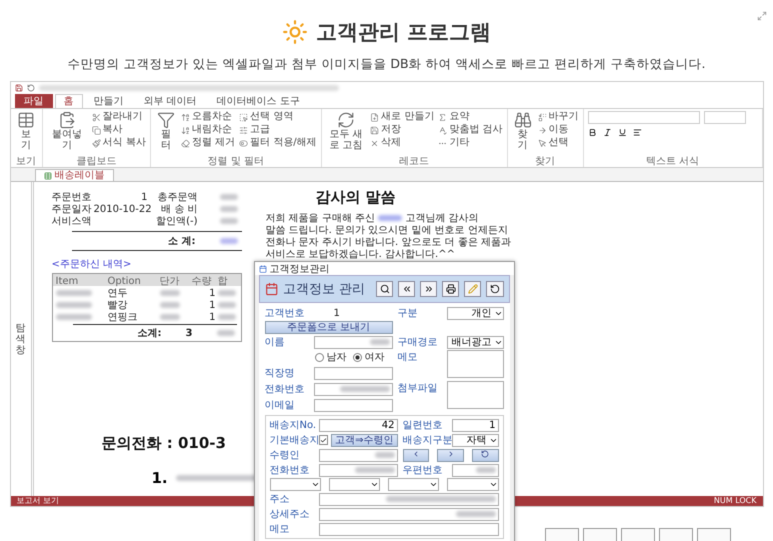 The width and height of the screenshot is (773, 541). What do you see at coordinates (592, 132) in the screenshot?
I see `bold-icon` at bounding box center [592, 132].